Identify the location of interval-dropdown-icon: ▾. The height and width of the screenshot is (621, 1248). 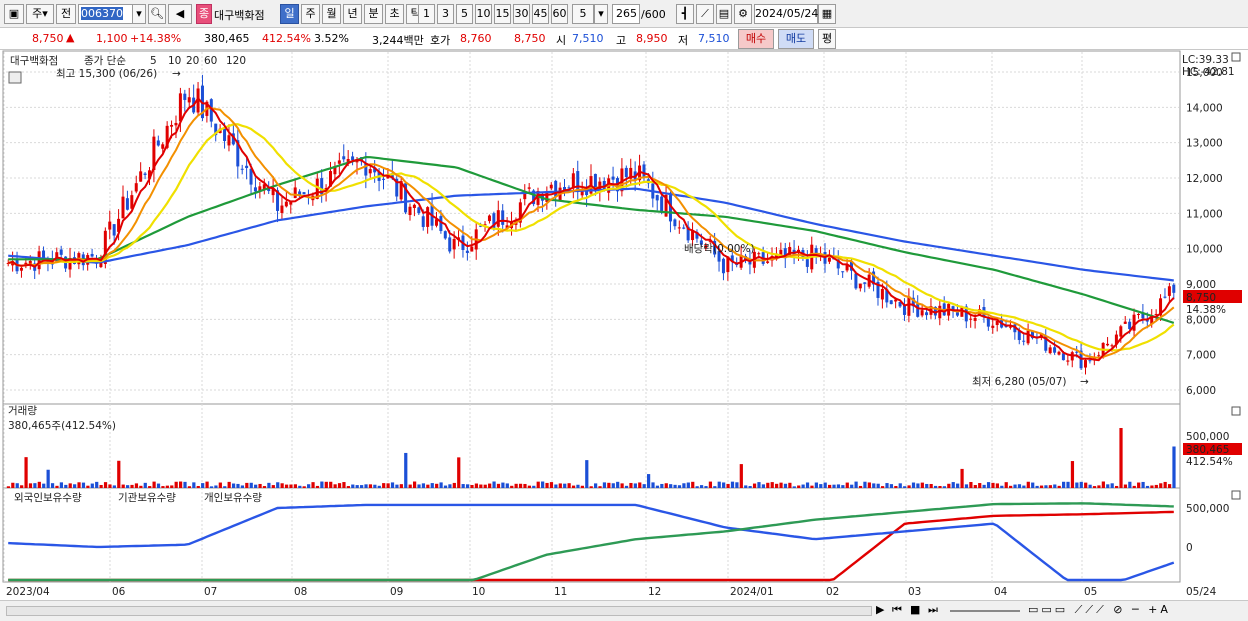
(601, 14).